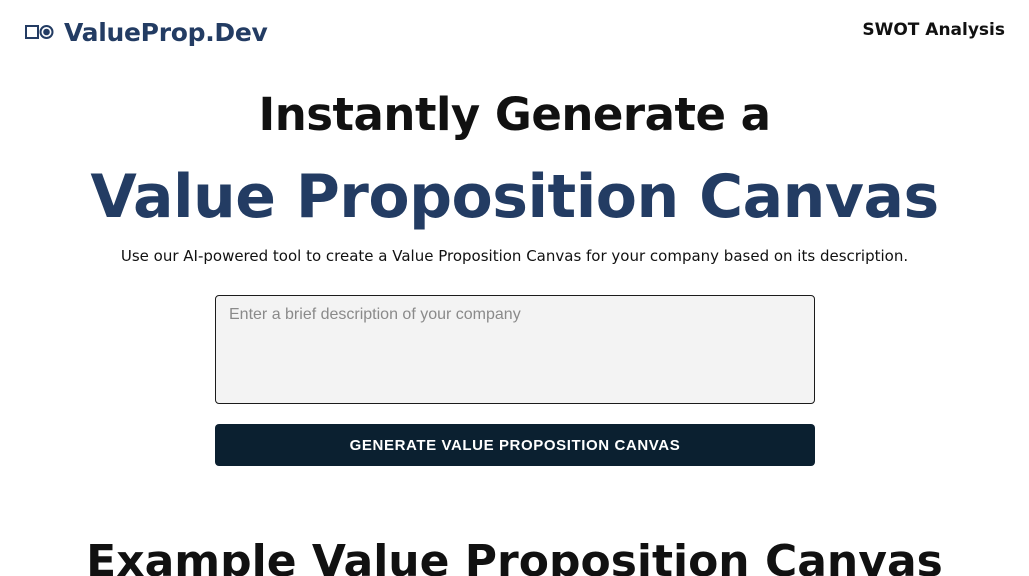 The width and height of the screenshot is (1029, 576). What do you see at coordinates (514, 32) in the screenshot?
I see `navbar: ValueProp.Dev SWOT Analysis` at bounding box center [514, 32].